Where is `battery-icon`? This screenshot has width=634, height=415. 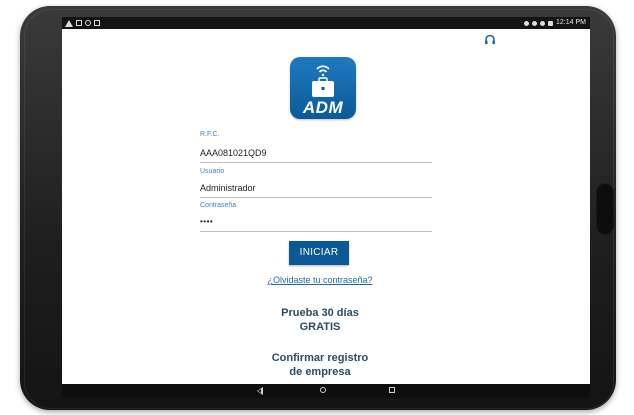
battery-icon is located at coordinates (551, 23).